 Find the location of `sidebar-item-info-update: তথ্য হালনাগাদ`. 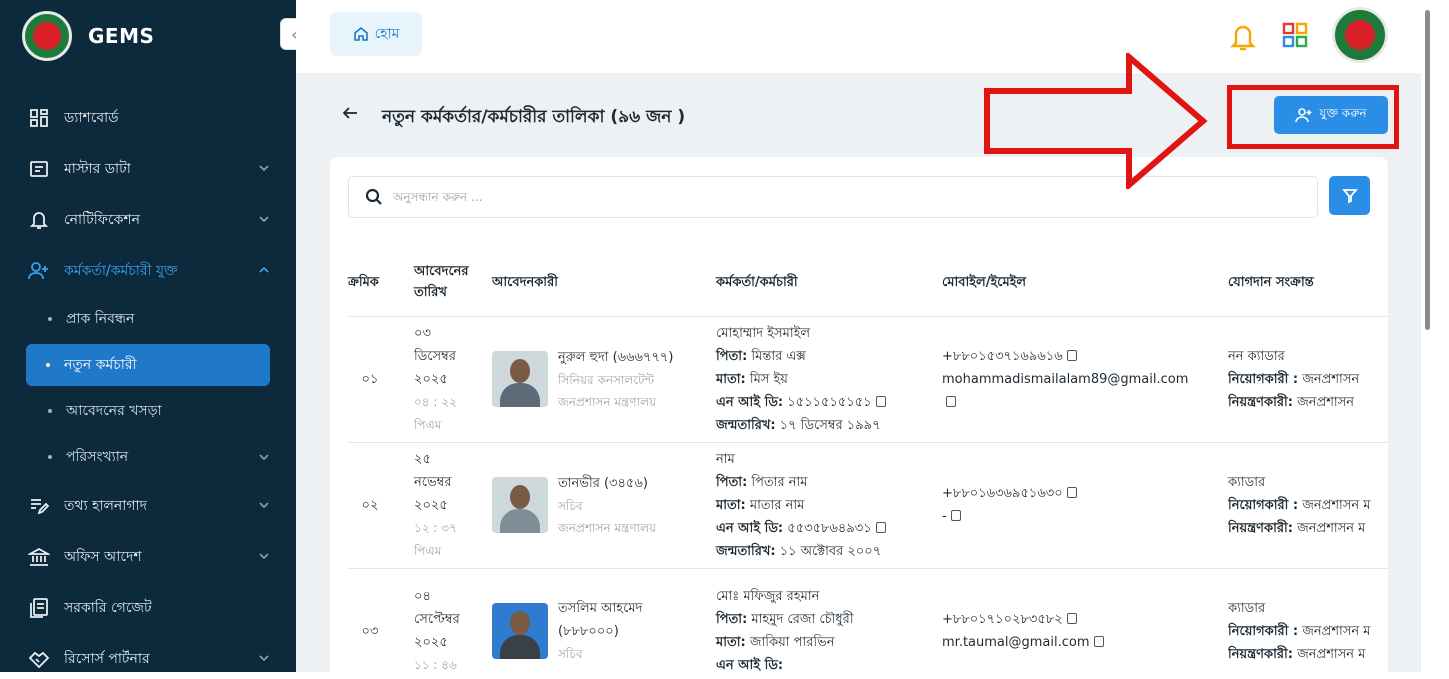

sidebar-item-info-update: তথ্য হালনাগাদ is located at coordinates (148, 505).